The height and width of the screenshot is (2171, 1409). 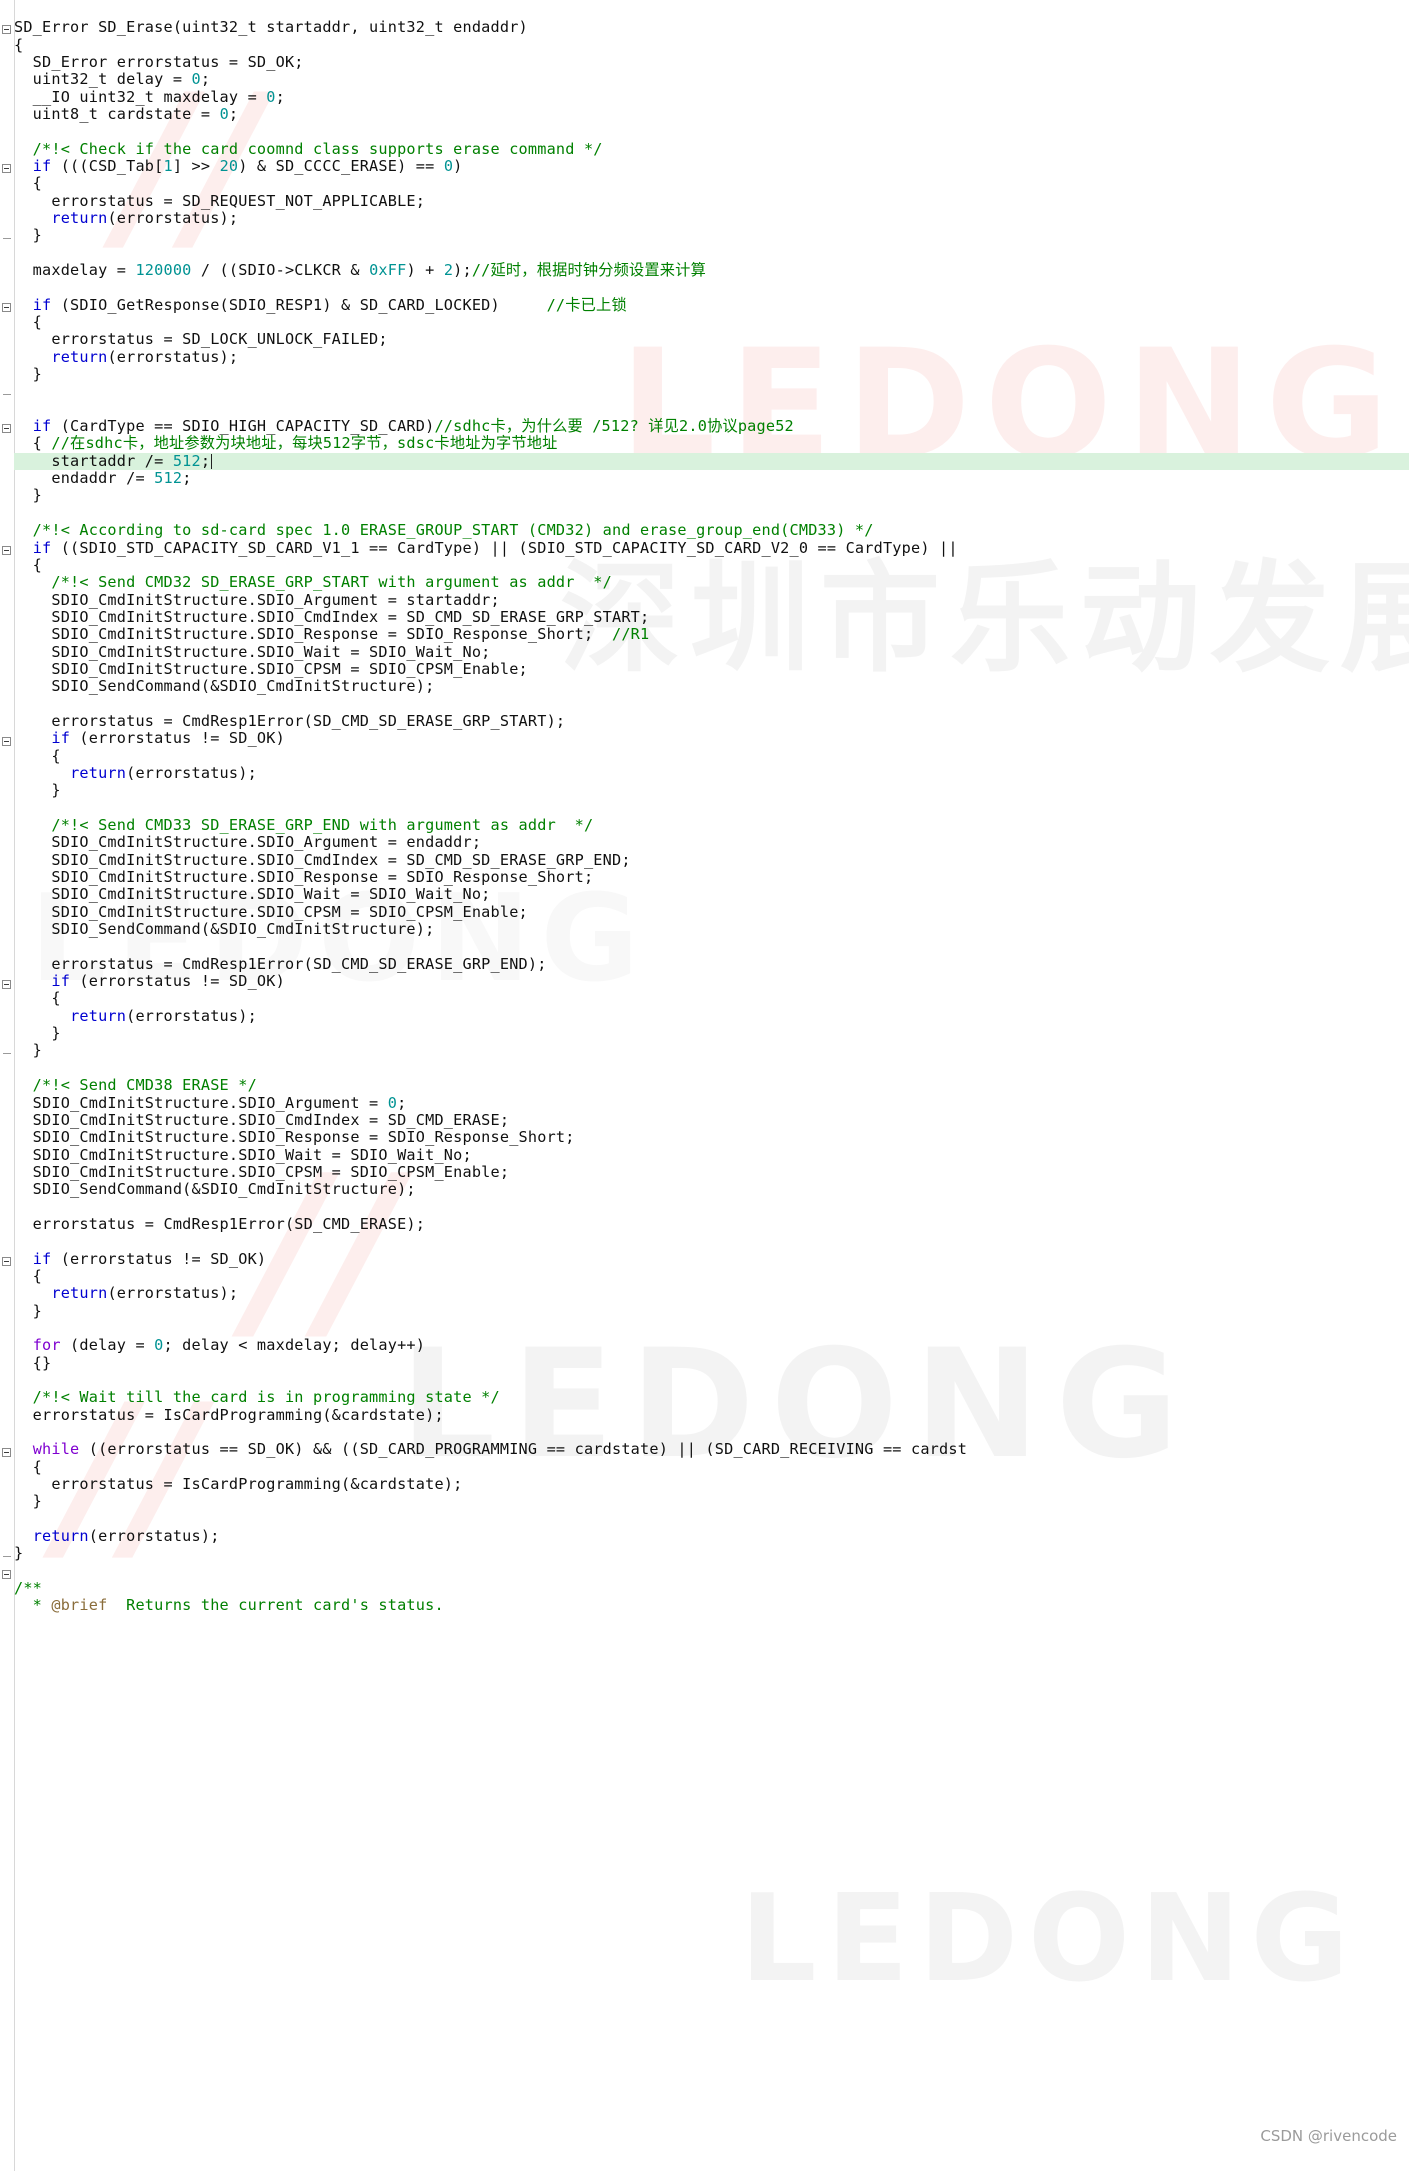 I want to click on editor-fold-gutter, so click(x=7, y=1085).